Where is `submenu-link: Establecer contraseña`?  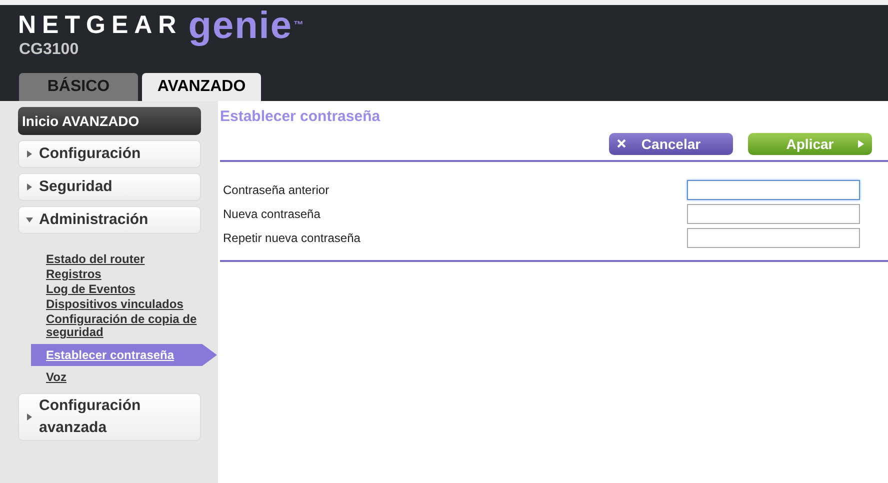
submenu-link: Establecer contraseña is located at coordinates (124, 355).